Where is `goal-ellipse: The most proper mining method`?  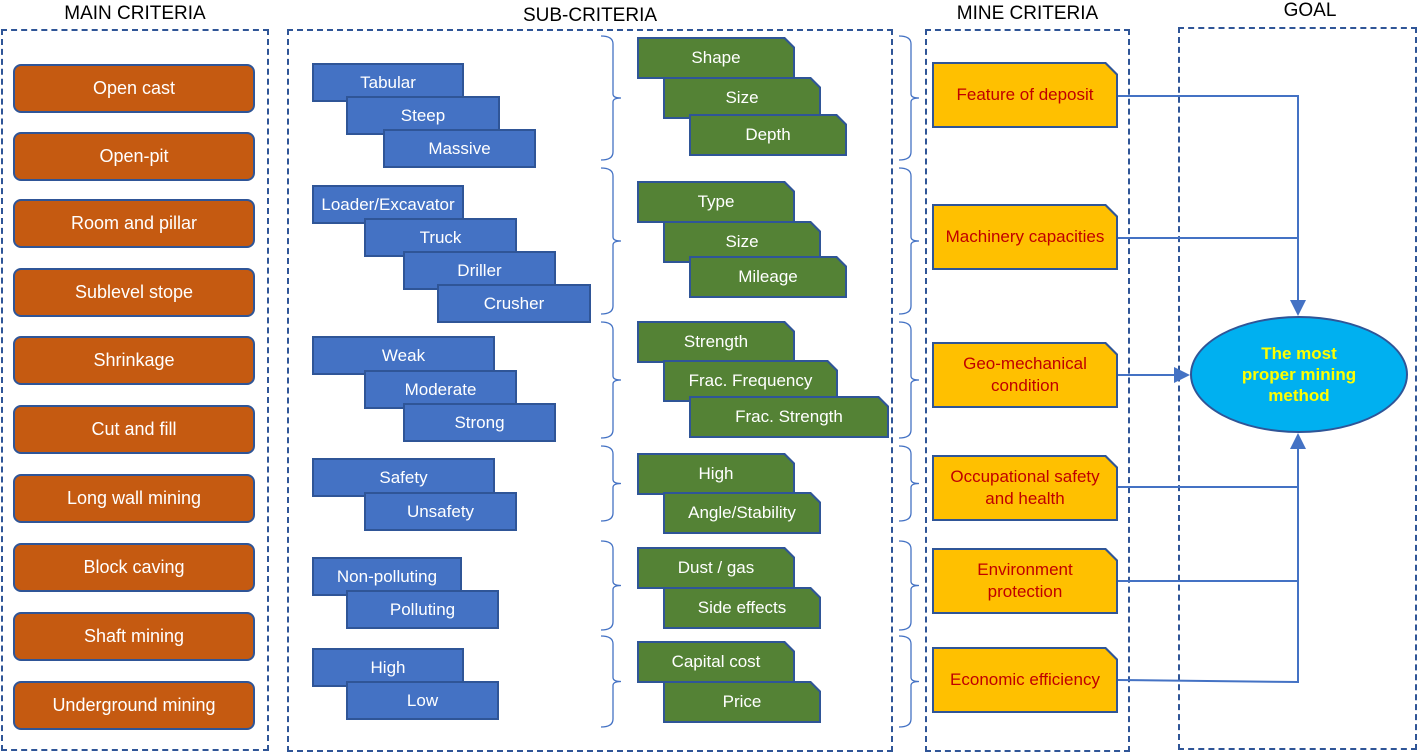 goal-ellipse: The most proper mining method is located at coordinates (1299, 374).